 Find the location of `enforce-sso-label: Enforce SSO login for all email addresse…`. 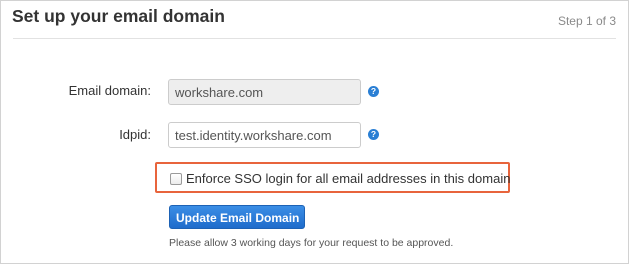

enforce-sso-label: Enforce SSO login for all email addresse… is located at coordinates (348, 178).